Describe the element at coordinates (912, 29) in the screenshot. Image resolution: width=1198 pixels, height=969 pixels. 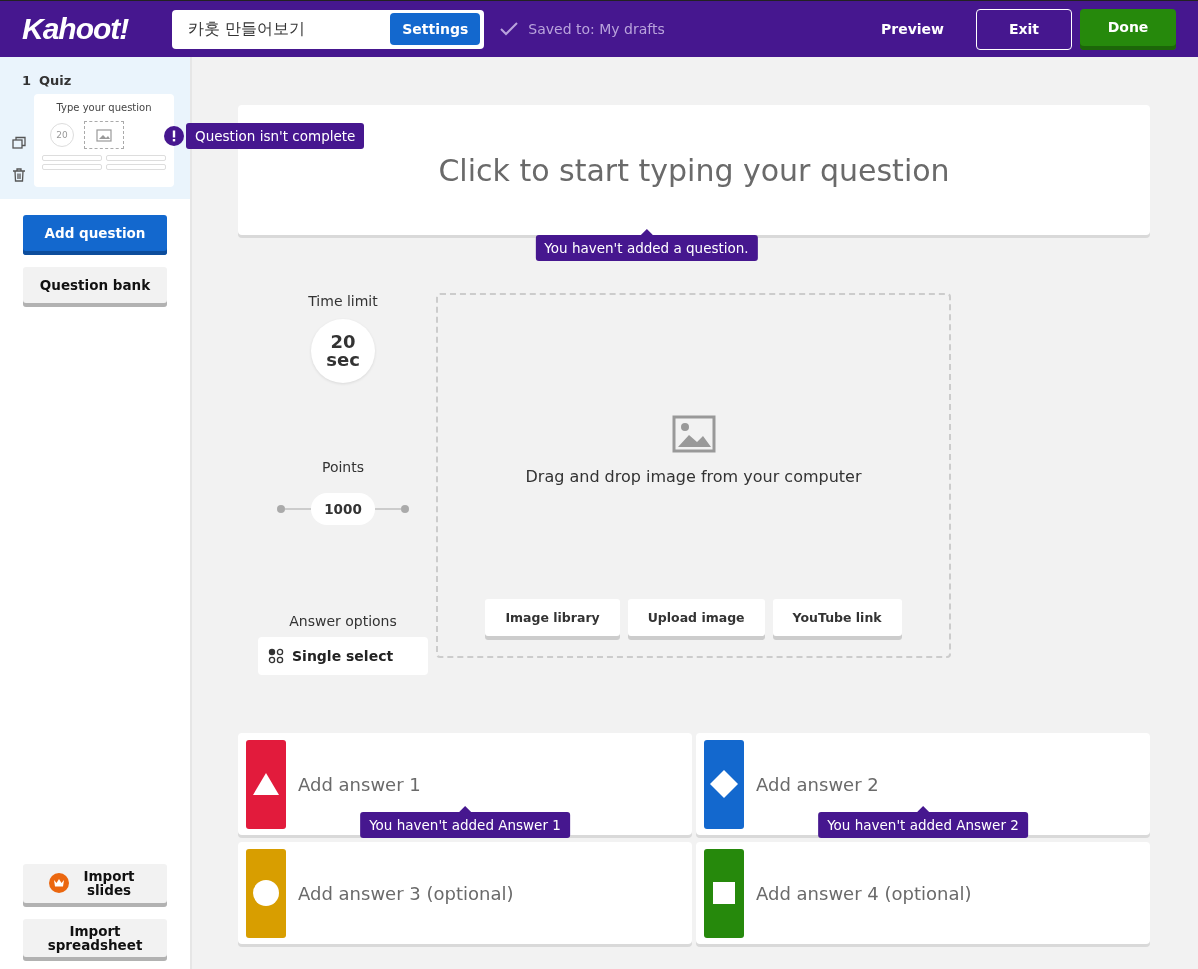
I see `preview-button: Preview` at that location.